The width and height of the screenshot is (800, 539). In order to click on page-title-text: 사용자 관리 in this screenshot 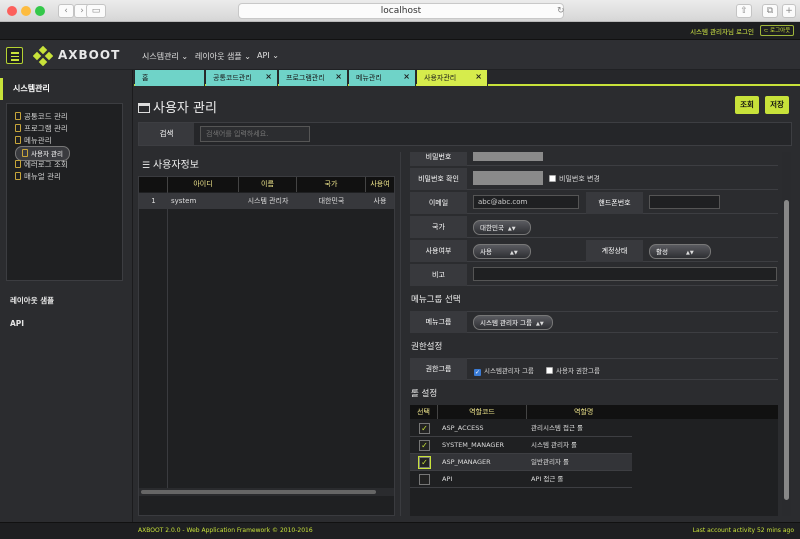, I will do `click(185, 108)`.